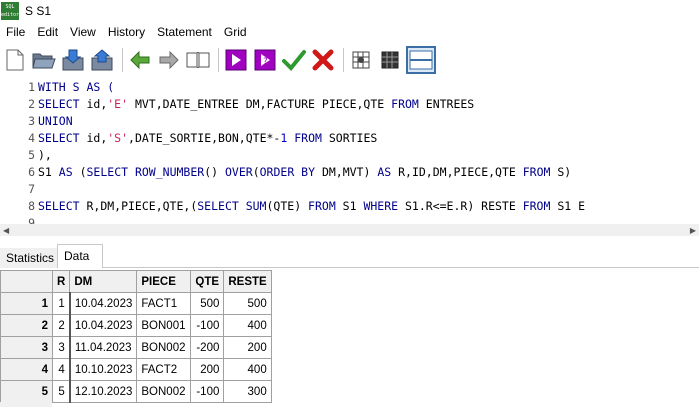 This screenshot has height=407, width=699. I want to click on line-number: 1, so click(31, 87).